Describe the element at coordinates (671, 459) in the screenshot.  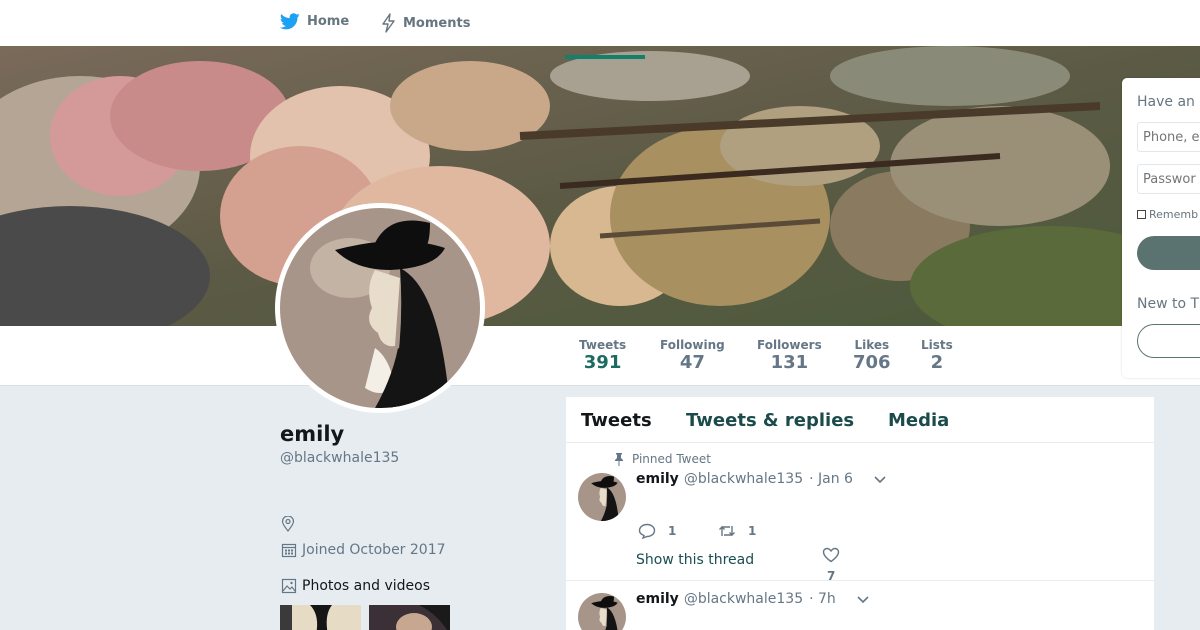
I see `pinned-label: Pinned Tweet` at that location.